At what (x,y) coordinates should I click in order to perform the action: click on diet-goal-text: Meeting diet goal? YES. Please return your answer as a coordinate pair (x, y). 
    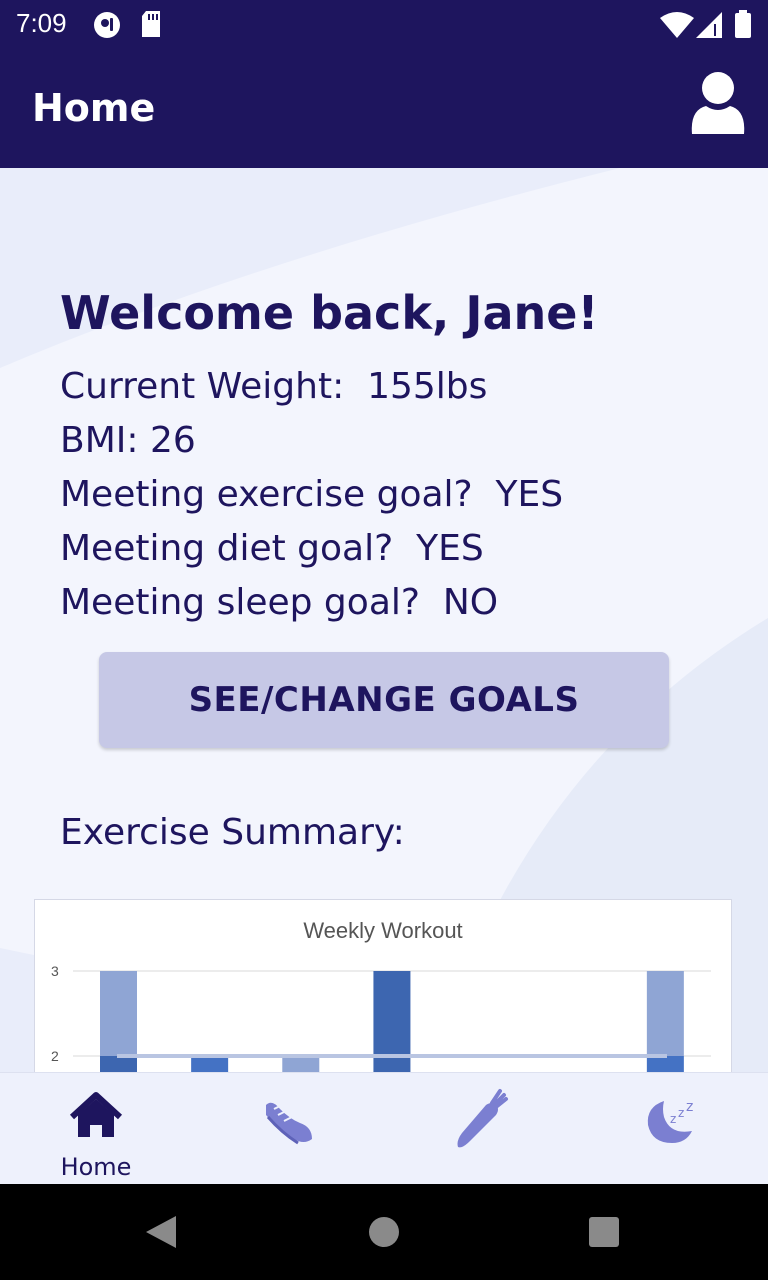
    Looking at the image, I should click on (272, 548).